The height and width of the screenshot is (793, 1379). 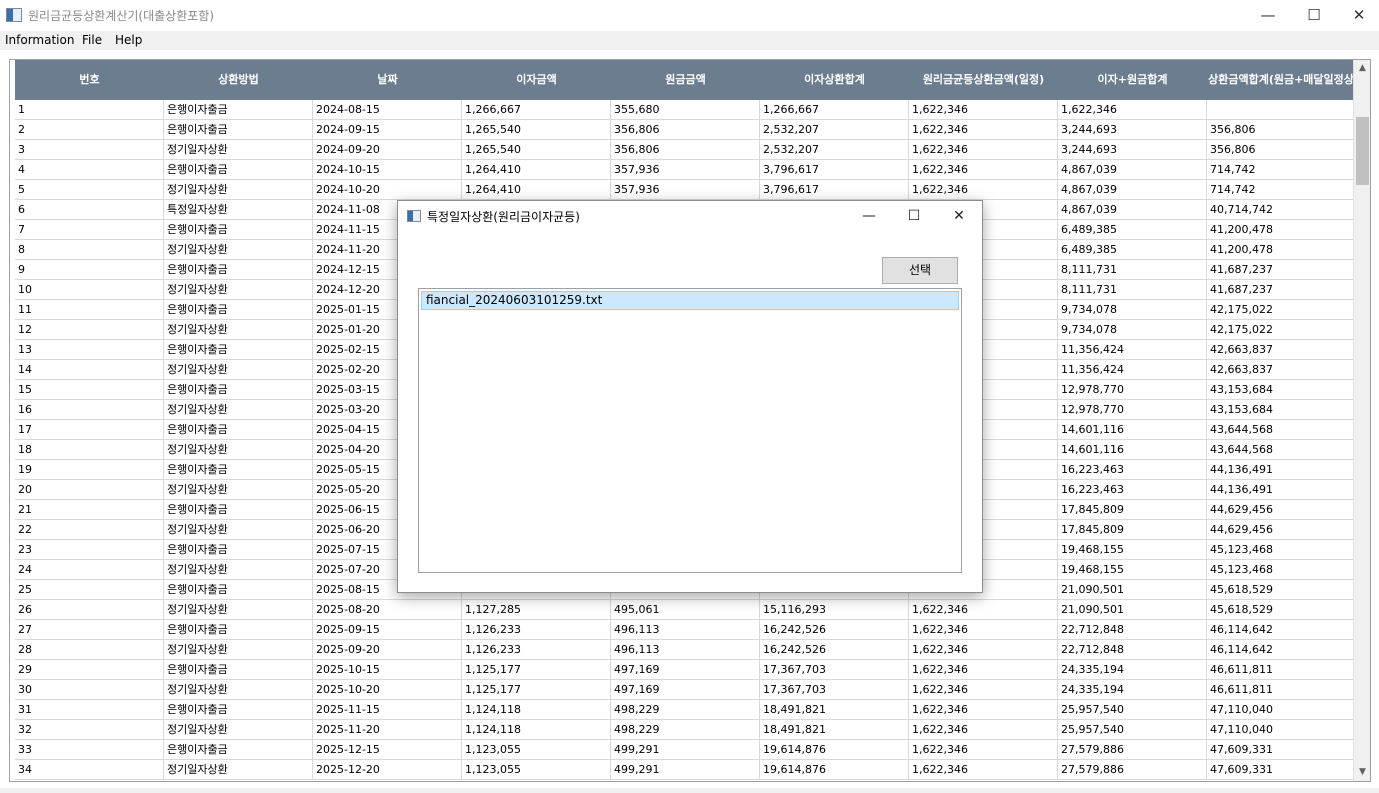 What do you see at coordinates (1357, 15) in the screenshot?
I see `close-button: ✕` at bounding box center [1357, 15].